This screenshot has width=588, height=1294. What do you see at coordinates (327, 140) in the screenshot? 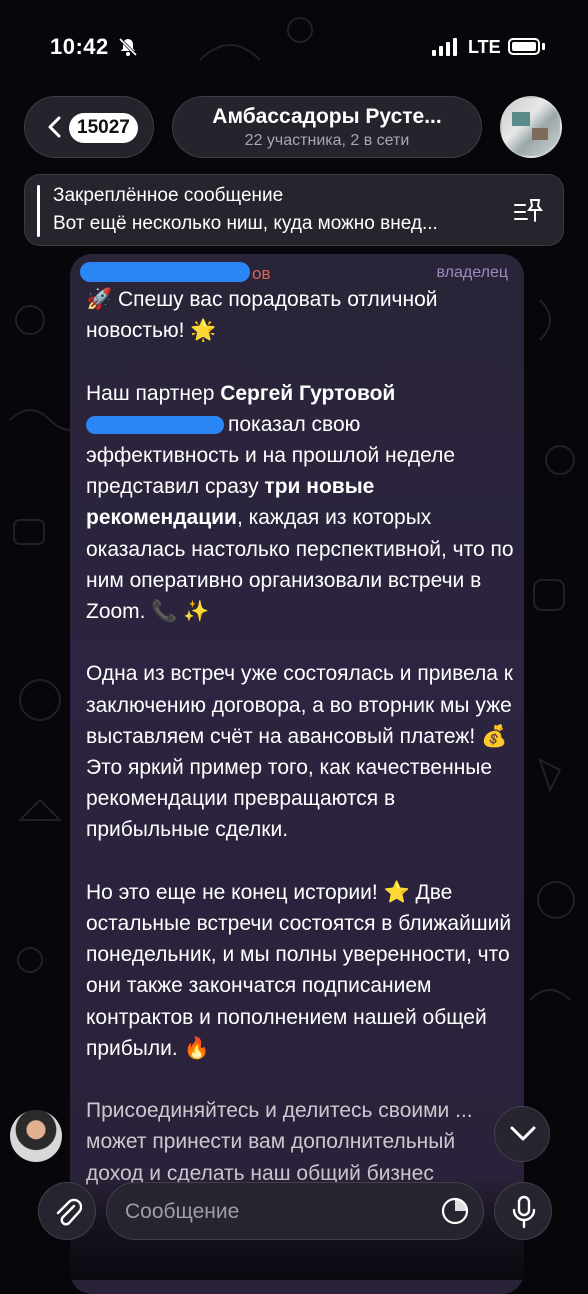
I see `chat-subtitle: 22 участника, 2 в сети` at bounding box center [327, 140].